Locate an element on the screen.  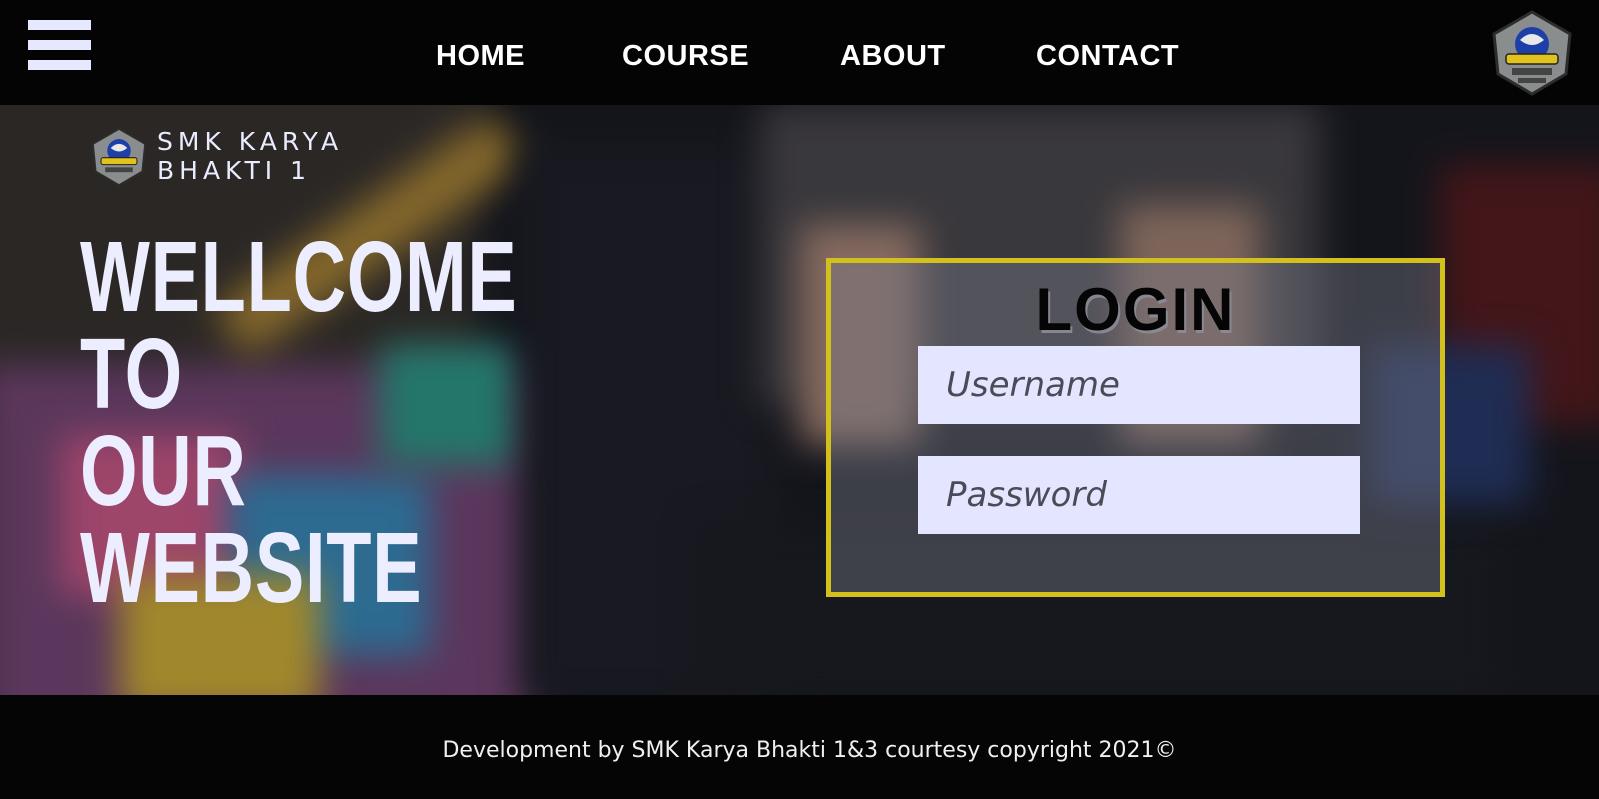
username-input is located at coordinates (1139, 385).